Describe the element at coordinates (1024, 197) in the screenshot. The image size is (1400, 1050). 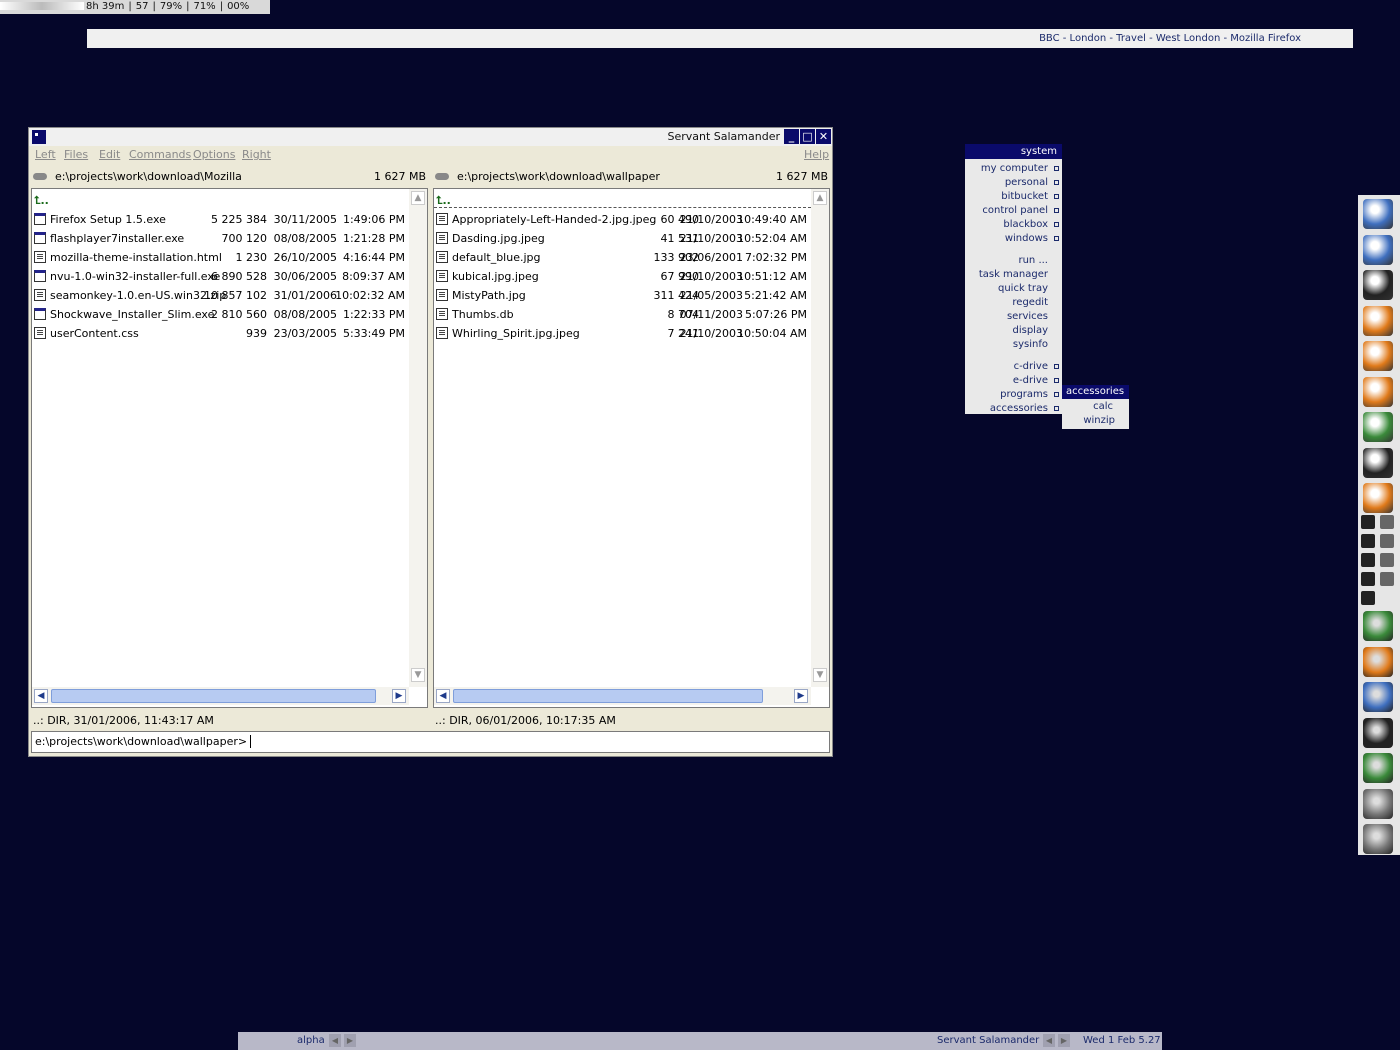
I see `menu-item-bitbucket: bitbucket` at that location.